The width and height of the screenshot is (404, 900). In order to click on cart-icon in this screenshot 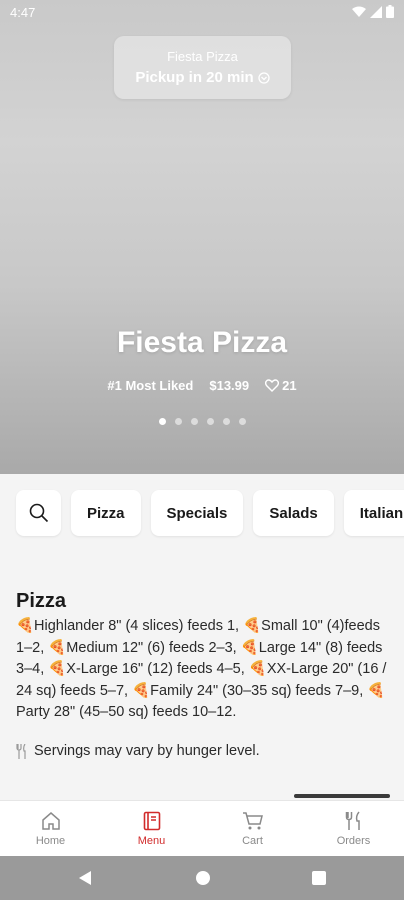, I will do `click(252, 820)`.